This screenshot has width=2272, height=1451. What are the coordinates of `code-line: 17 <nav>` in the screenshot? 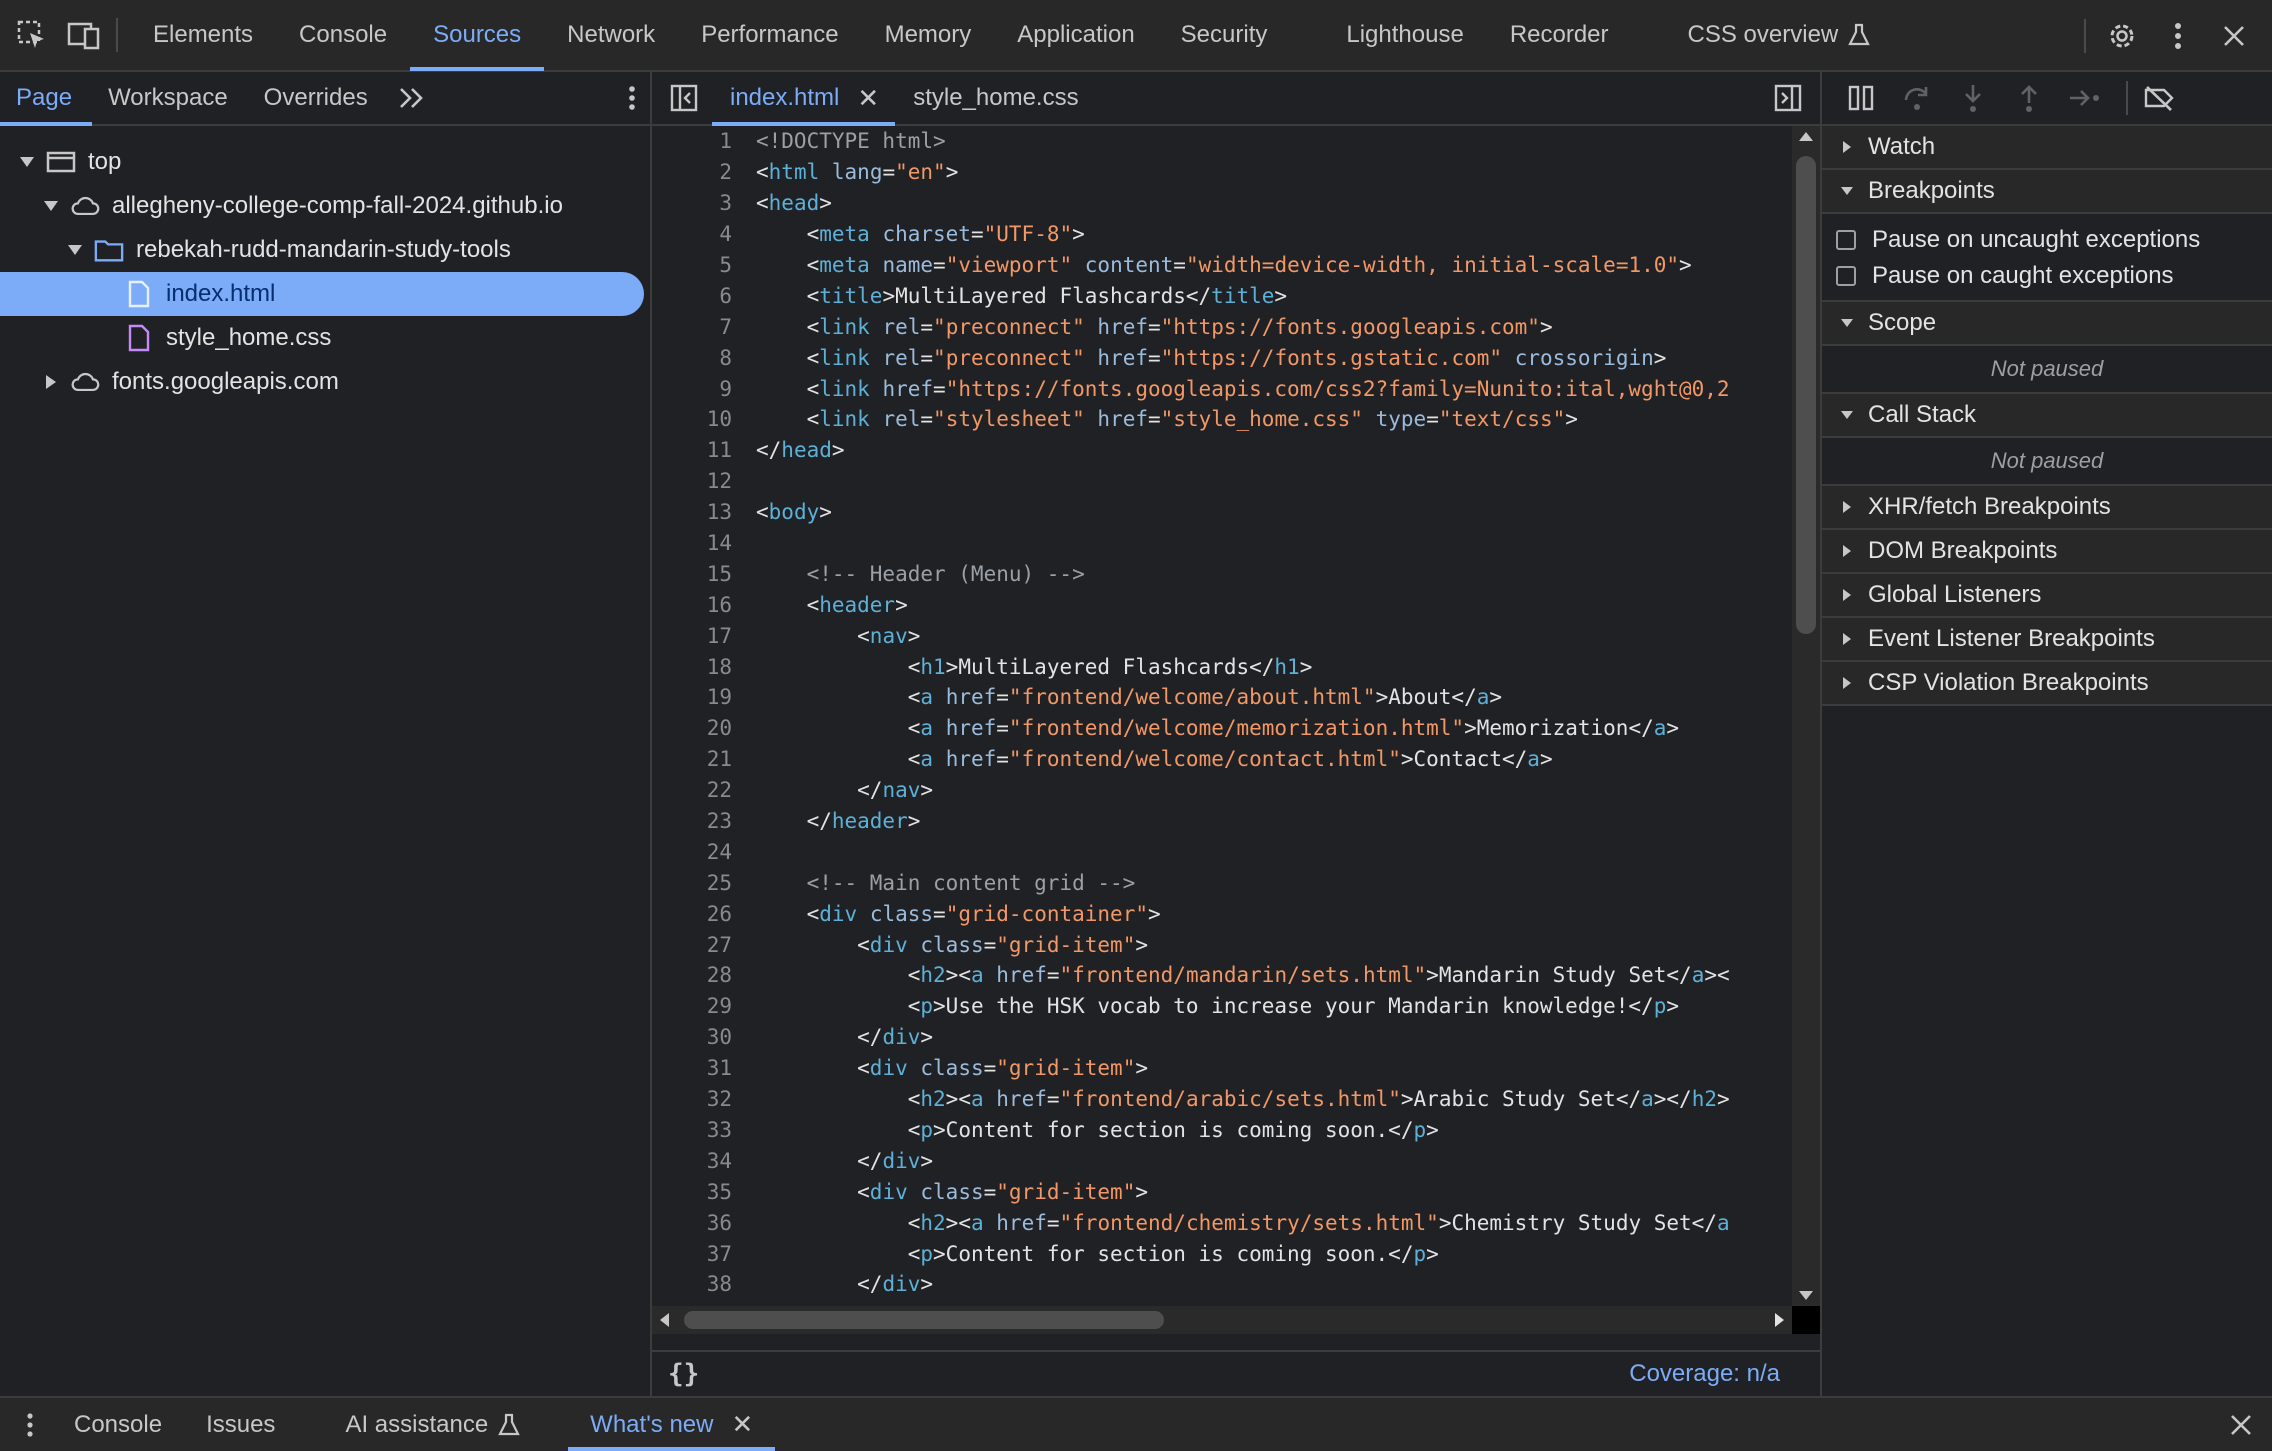 It's located at (1222, 635).